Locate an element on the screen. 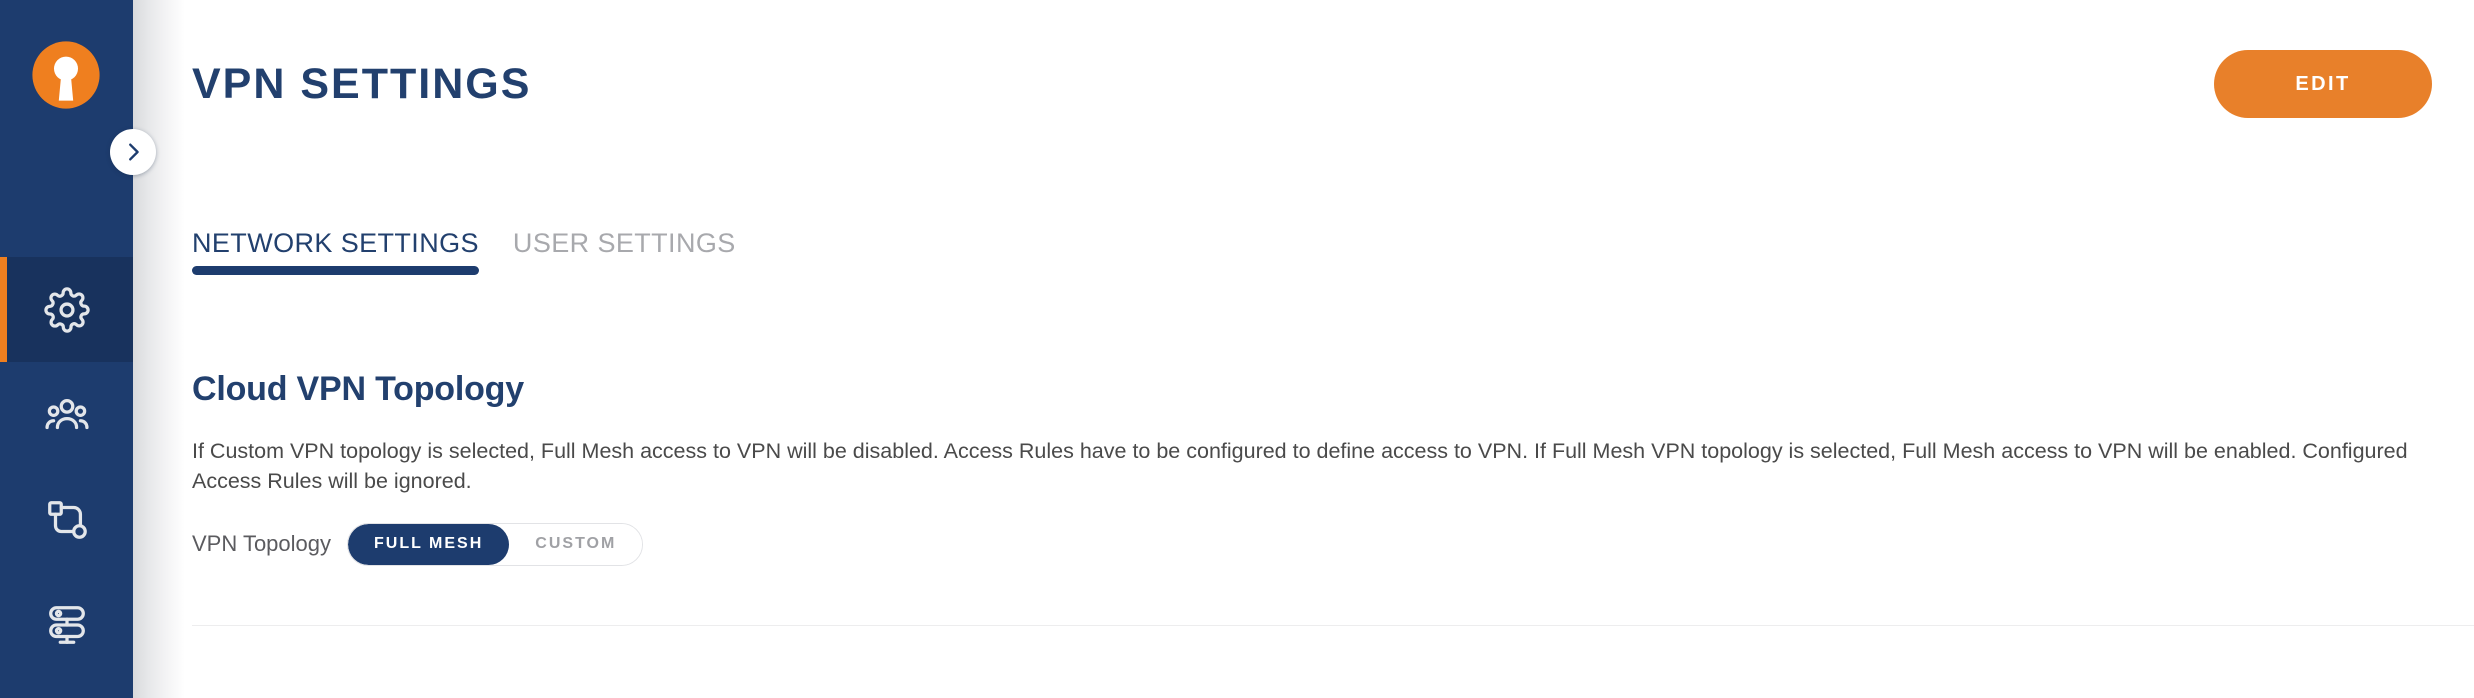  sidebar-item-network is located at coordinates (66, 519).